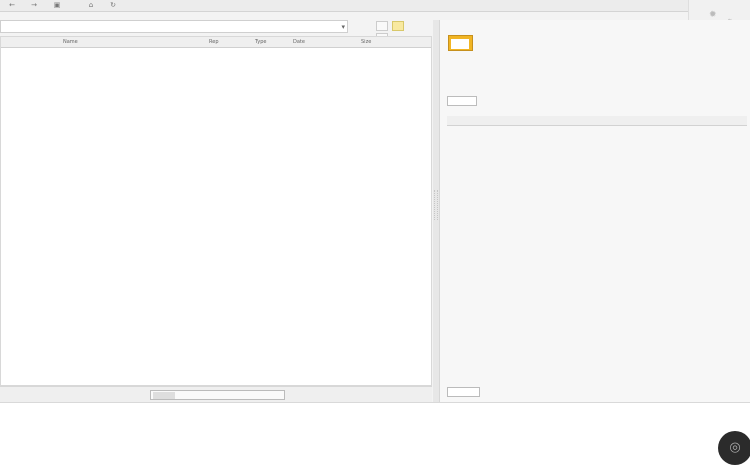 The width and height of the screenshot is (750, 468). Describe the element at coordinates (261, 42) in the screenshot. I see `col-type: Type` at that location.